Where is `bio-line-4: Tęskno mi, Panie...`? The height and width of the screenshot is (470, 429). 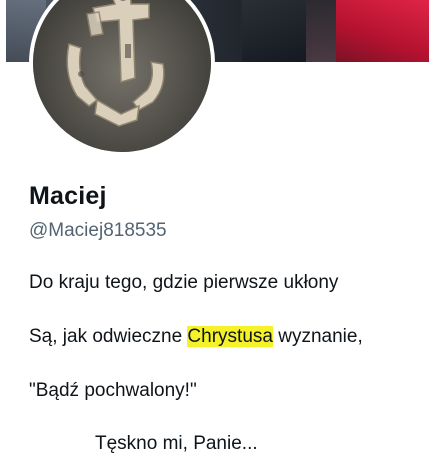 bio-line-4: Tęskno mi, Panie... is located at coordinates (176, 443).